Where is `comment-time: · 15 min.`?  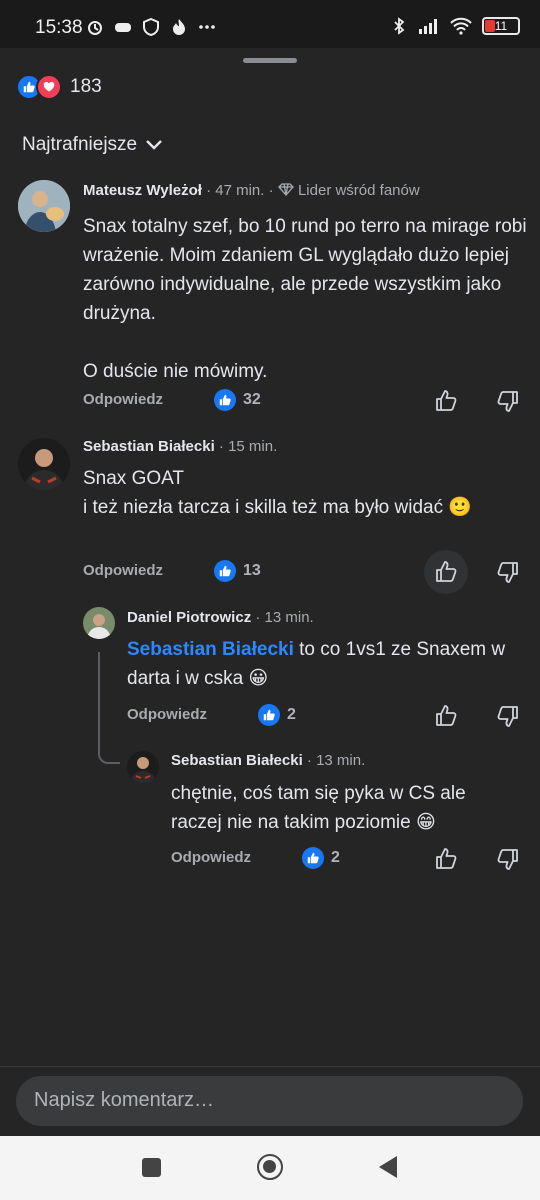 comment-time: · 15 min. is located at coordinates (248, 446).